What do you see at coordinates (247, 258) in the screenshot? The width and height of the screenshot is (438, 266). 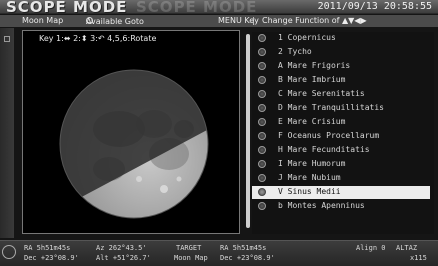 I see `status-target-dec: Dec +23°08.9'` at bounding box center [247, 258].